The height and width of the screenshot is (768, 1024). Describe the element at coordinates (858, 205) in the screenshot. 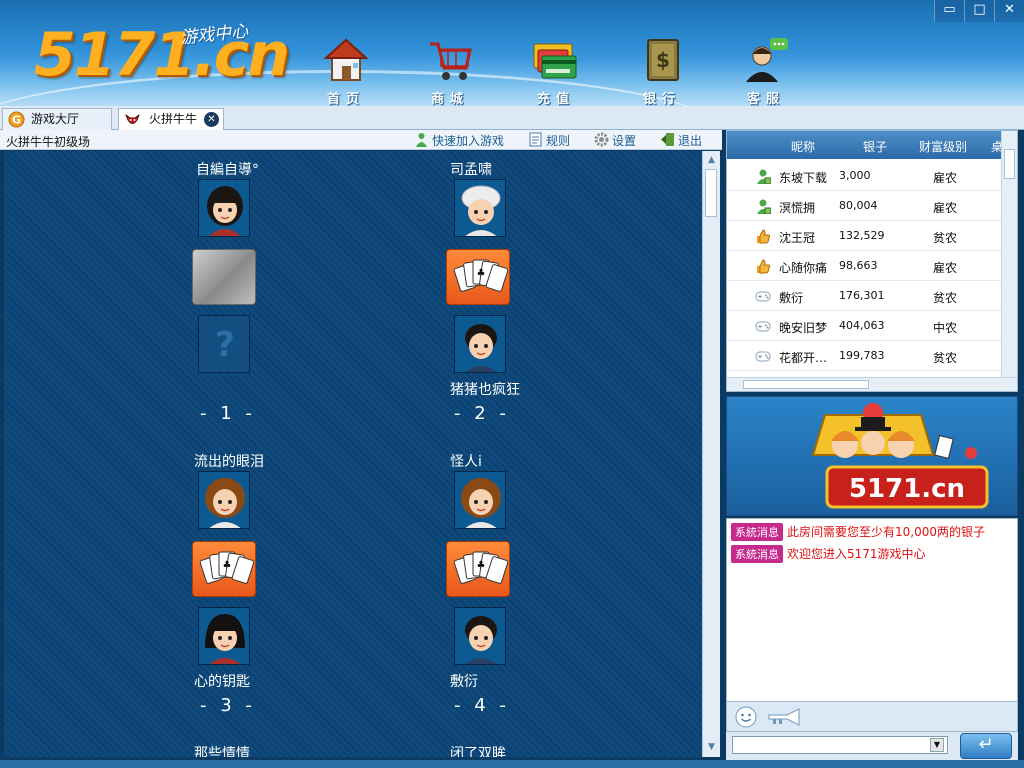

I see `user-silver: 80,004` at that location.